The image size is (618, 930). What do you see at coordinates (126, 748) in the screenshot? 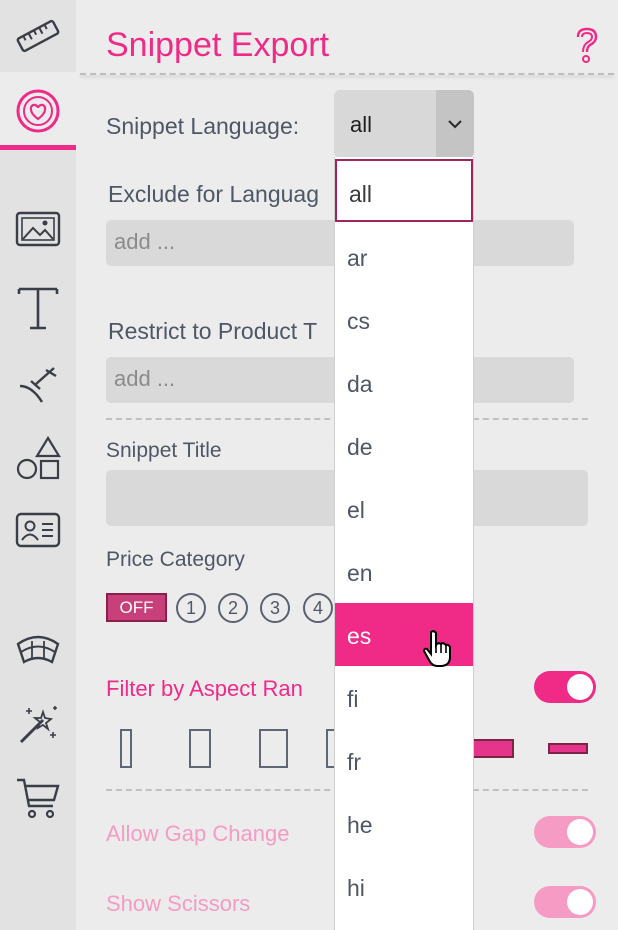
I see `aspect-ratio-portrait-narrow` at bounding box center [126, 748].